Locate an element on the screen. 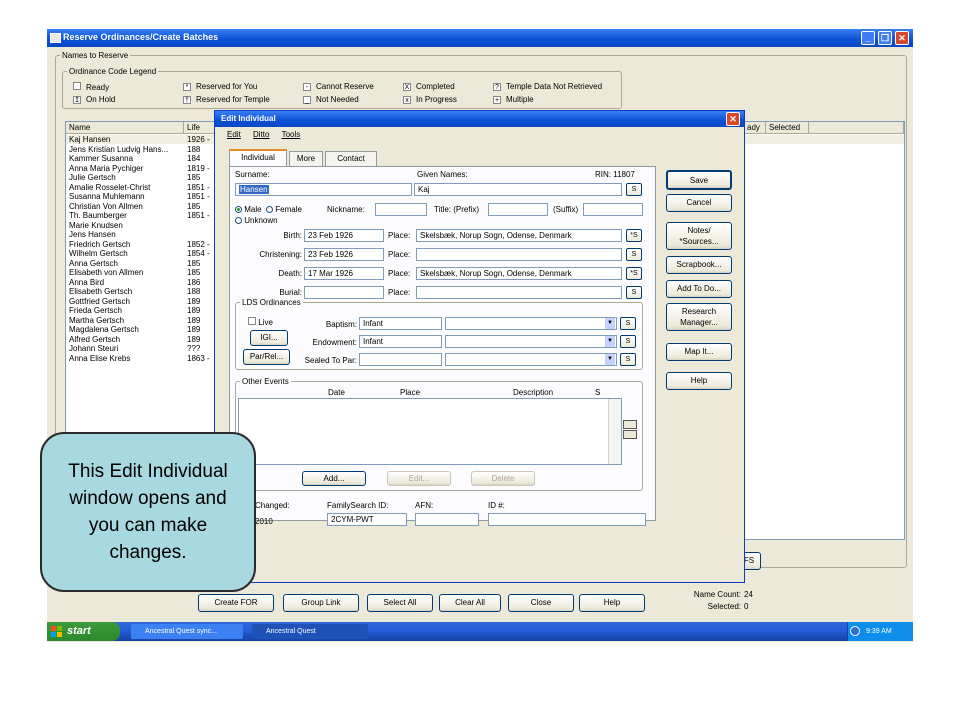  taskbar-item-ancestral-quest: Ancestral Quest is located at coordinates (310, 631).